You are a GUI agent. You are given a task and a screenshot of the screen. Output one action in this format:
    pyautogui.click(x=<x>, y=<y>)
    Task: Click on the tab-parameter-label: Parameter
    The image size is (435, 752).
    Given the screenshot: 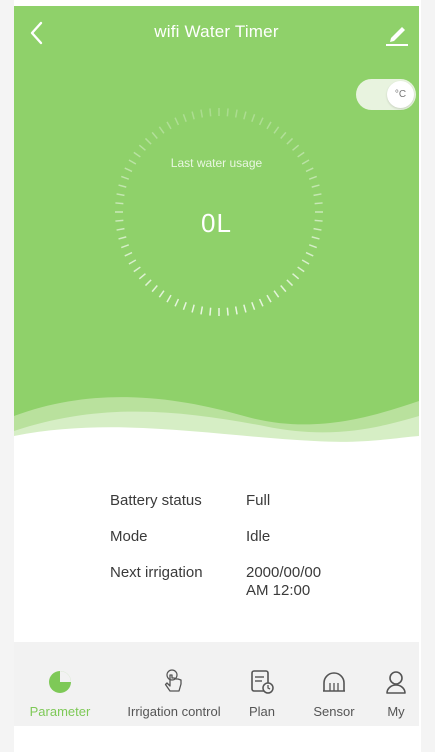 What is the action you would take?
    pyautogui.click(x=60, y=711)
    